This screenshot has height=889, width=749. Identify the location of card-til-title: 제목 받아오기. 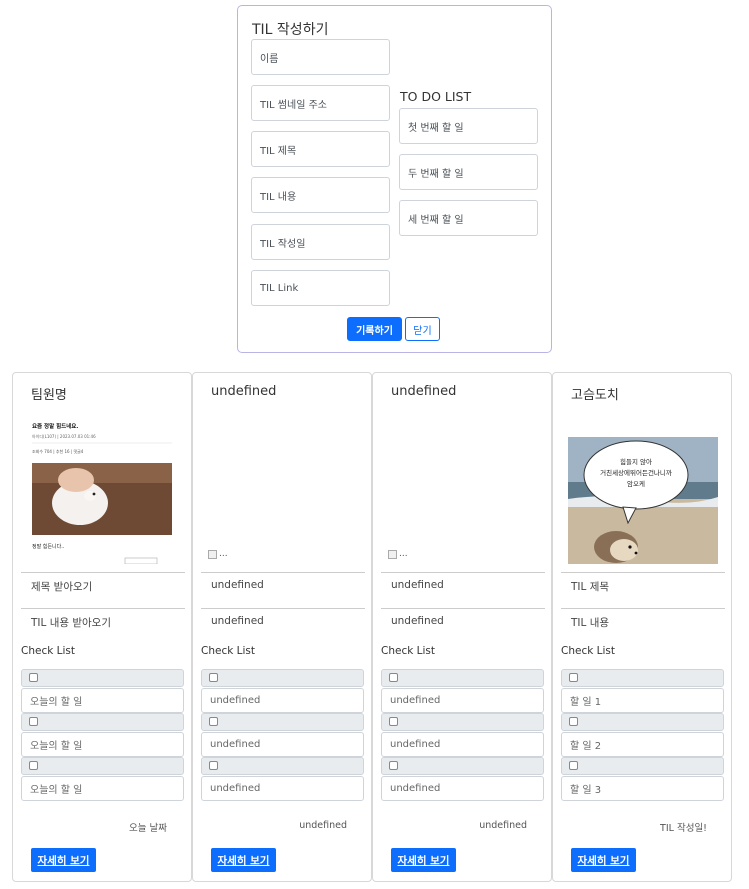
(62, 587).